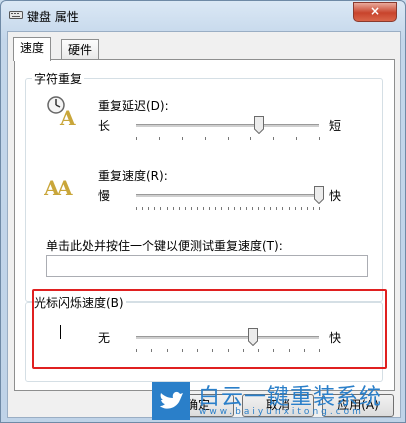  Describe the element at coordinates (171, 401) in the screenshot. I see `bird-logo-icon` at that location.